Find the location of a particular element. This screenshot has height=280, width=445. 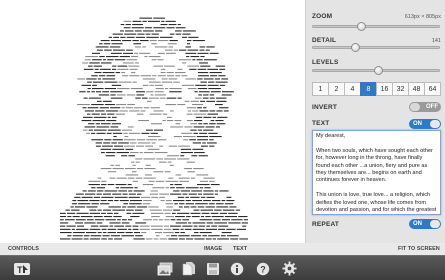

level-option-64: 64 is located at coordinates (432, 89).